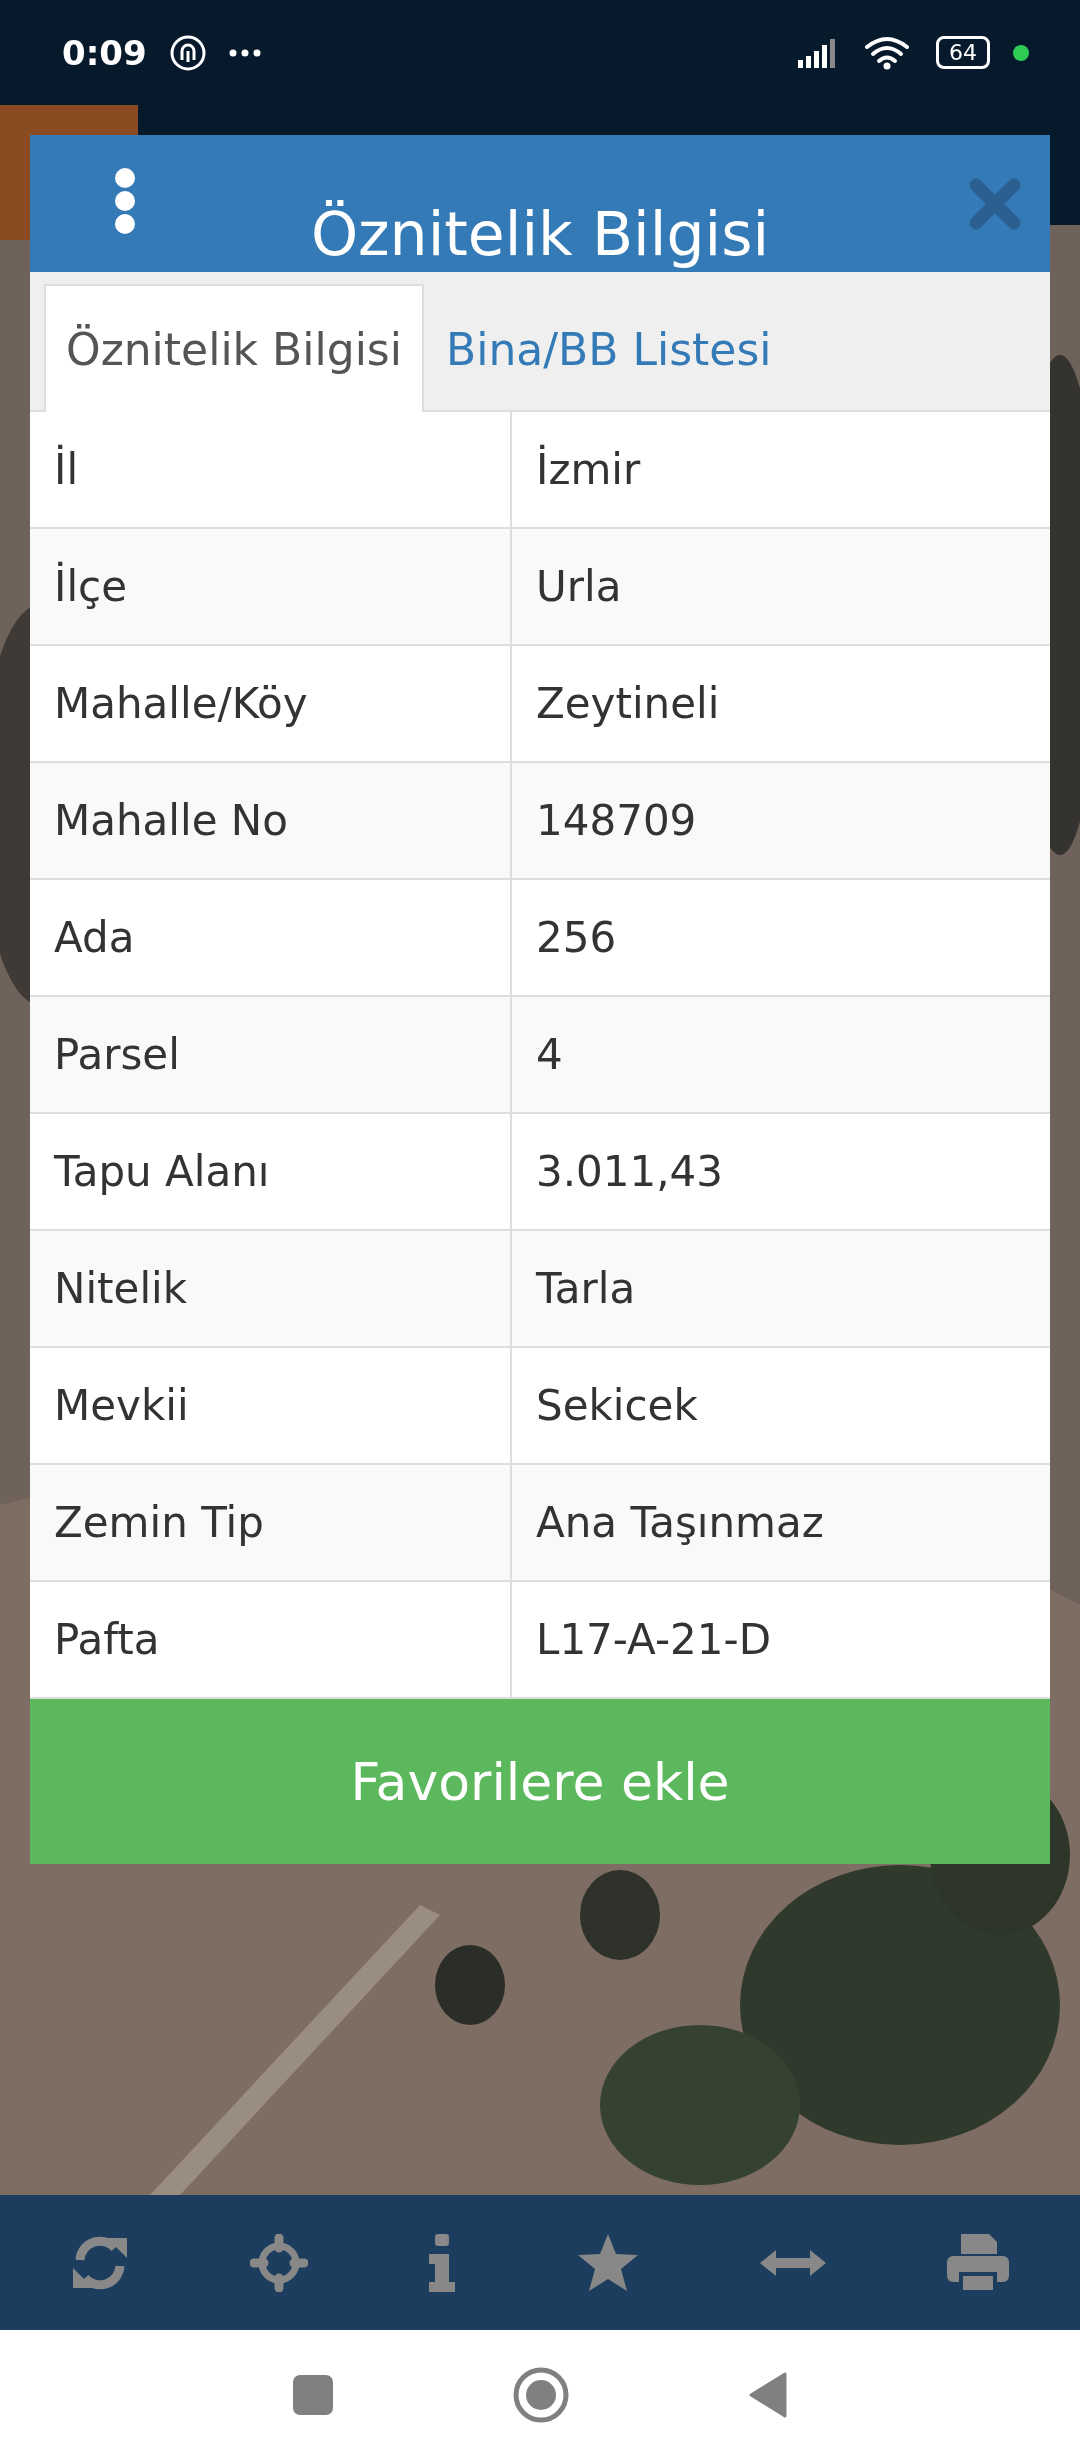 The width and height of the screenshot is (1080, 2460). I want to click on tab: Öznitelik Bilgisi, so click(234, 348).